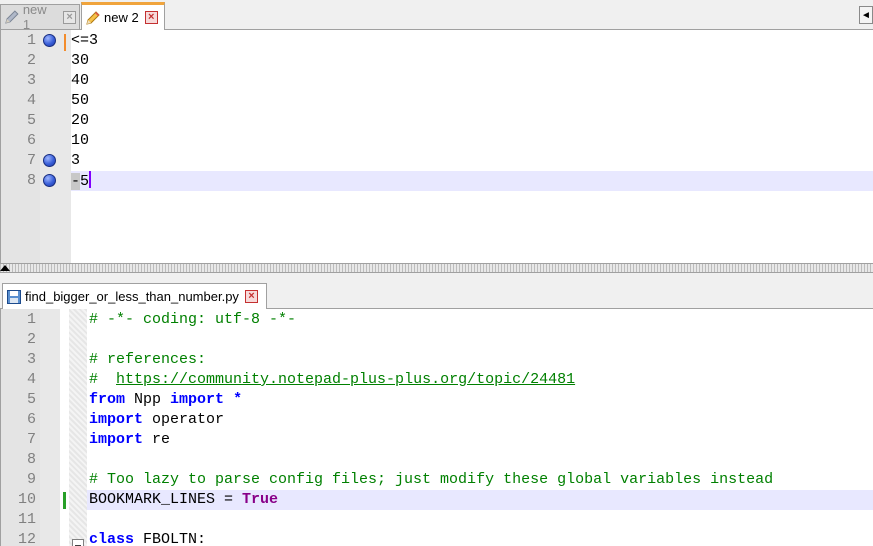 Image resolution: width=873 pixels, height=546 pixels. Describe the element at coordinates (80, 100) in the screenshot. I see `line-text: 50` at that location.